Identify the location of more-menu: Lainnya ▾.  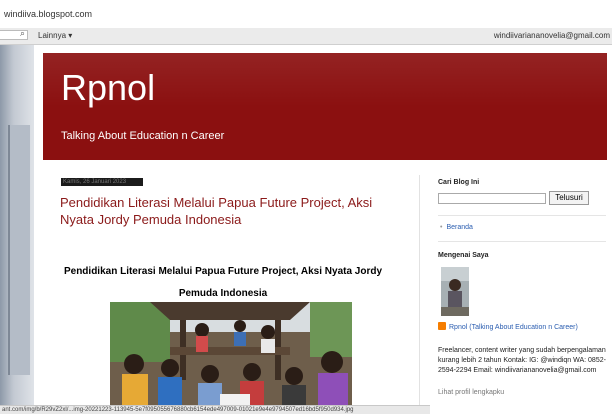
(55, 35).